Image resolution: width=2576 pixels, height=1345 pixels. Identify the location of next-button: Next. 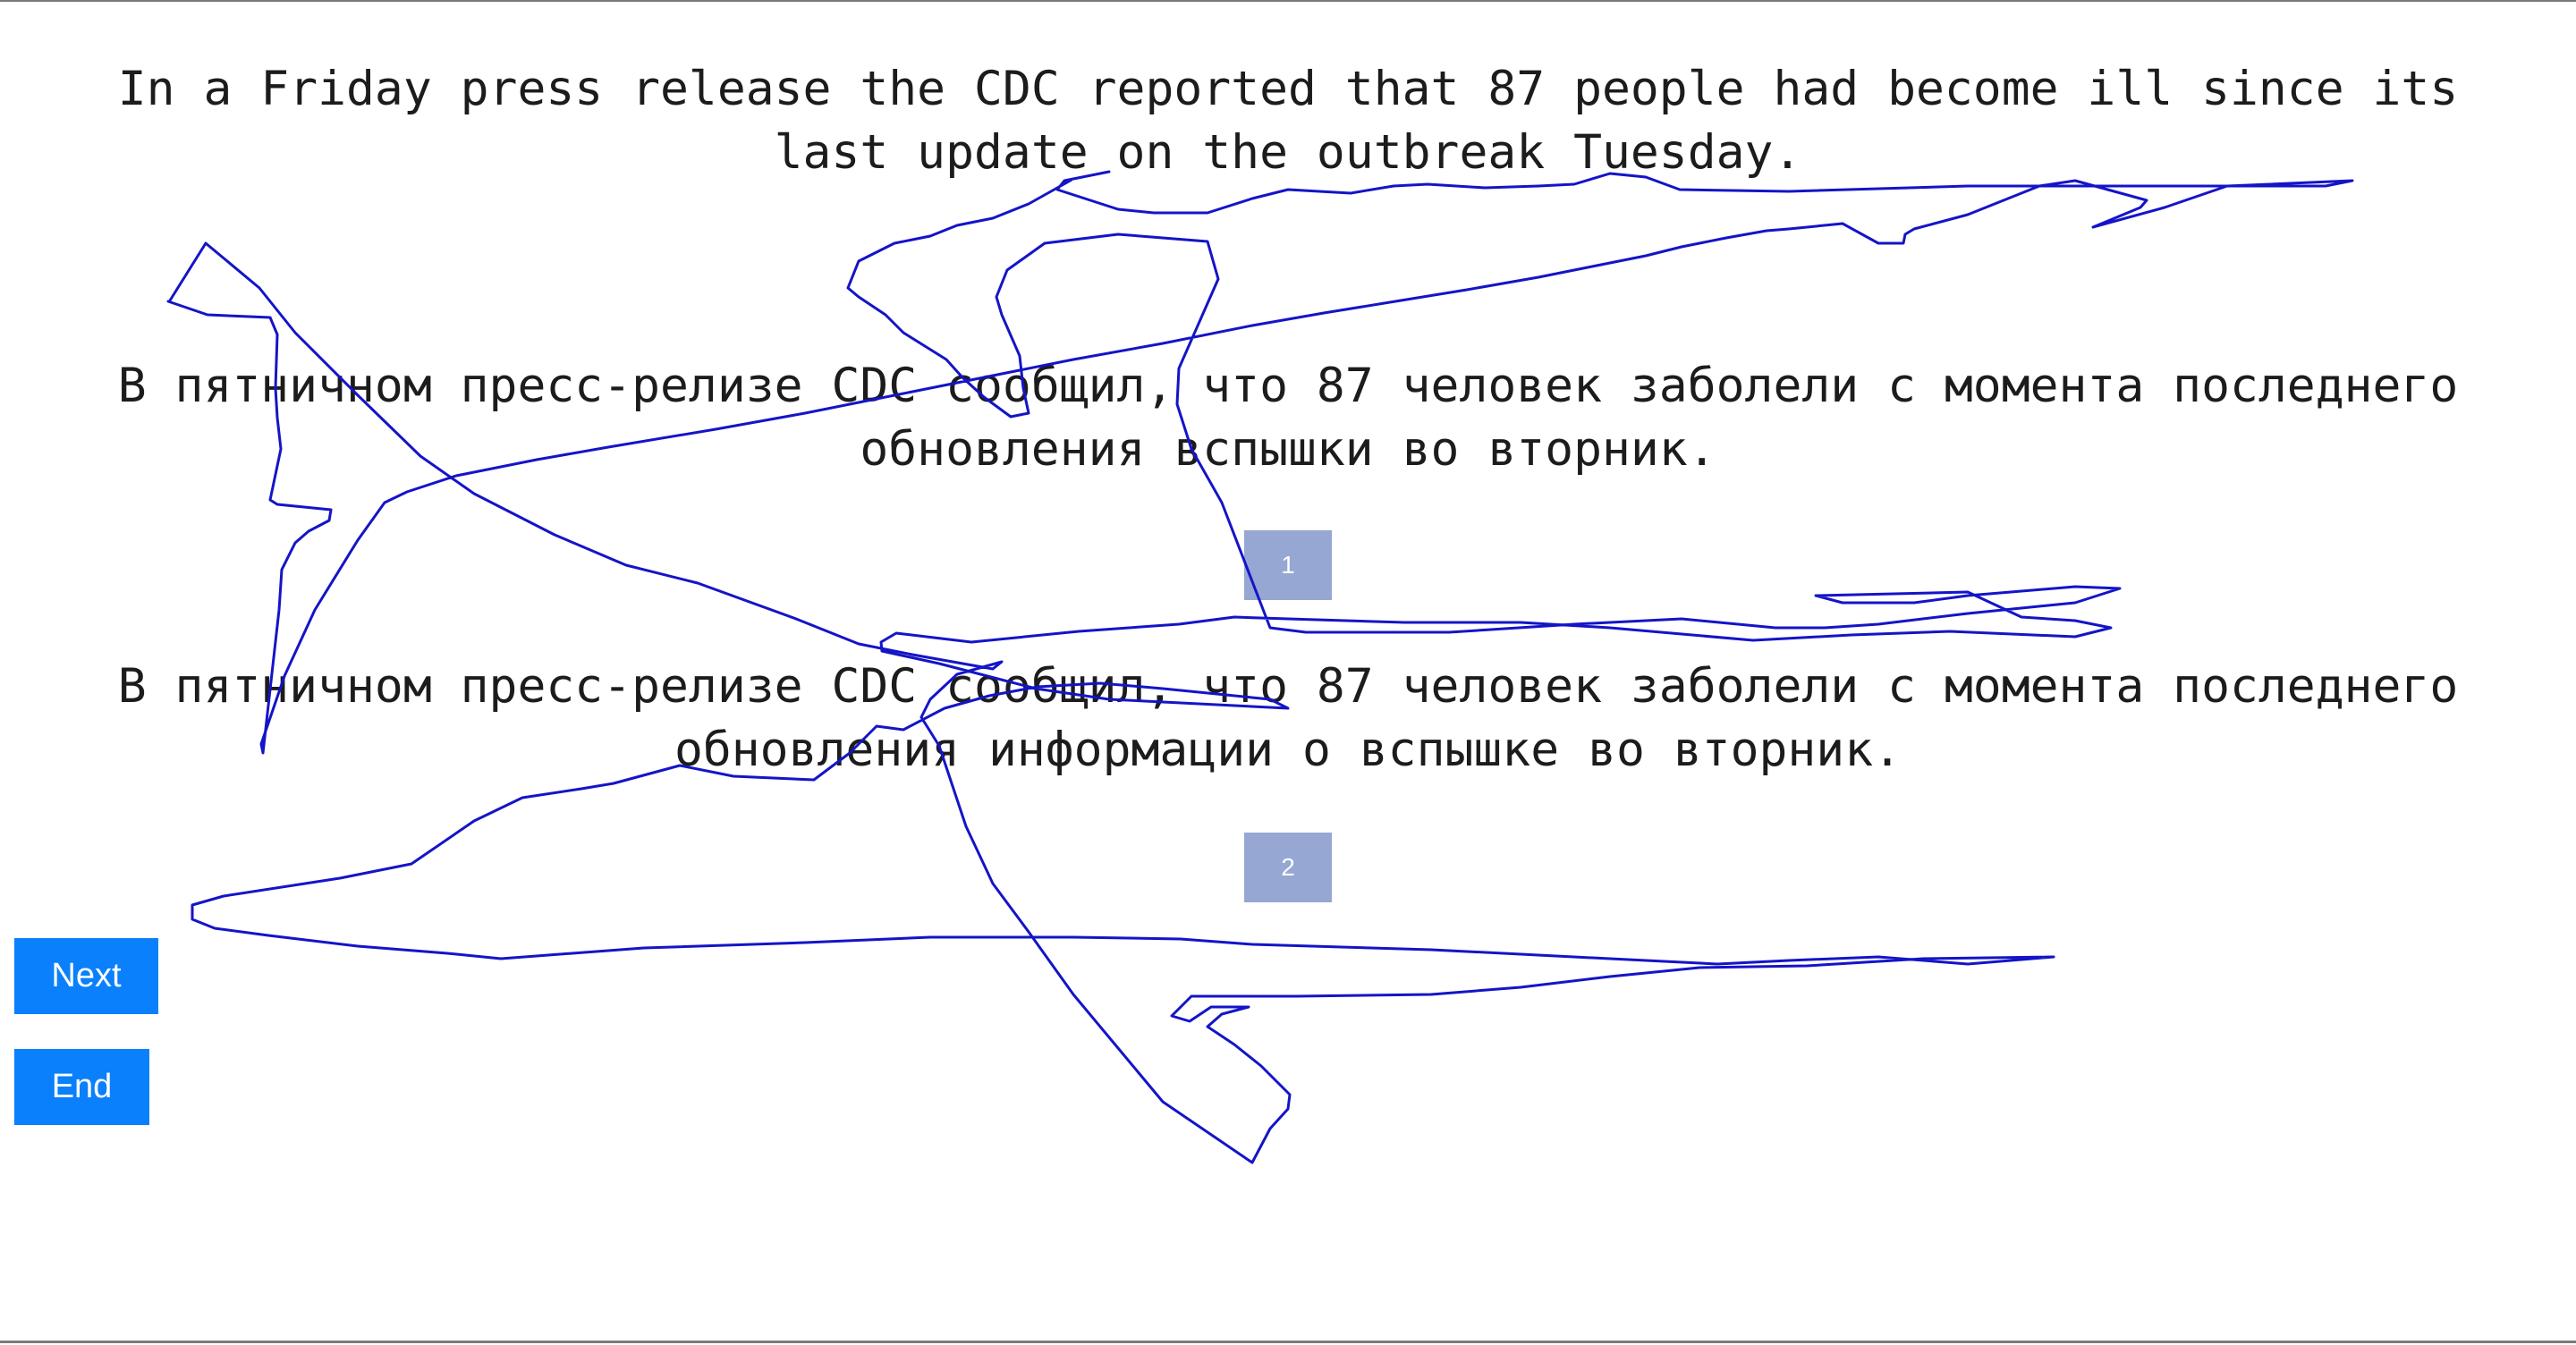
(86, 976).